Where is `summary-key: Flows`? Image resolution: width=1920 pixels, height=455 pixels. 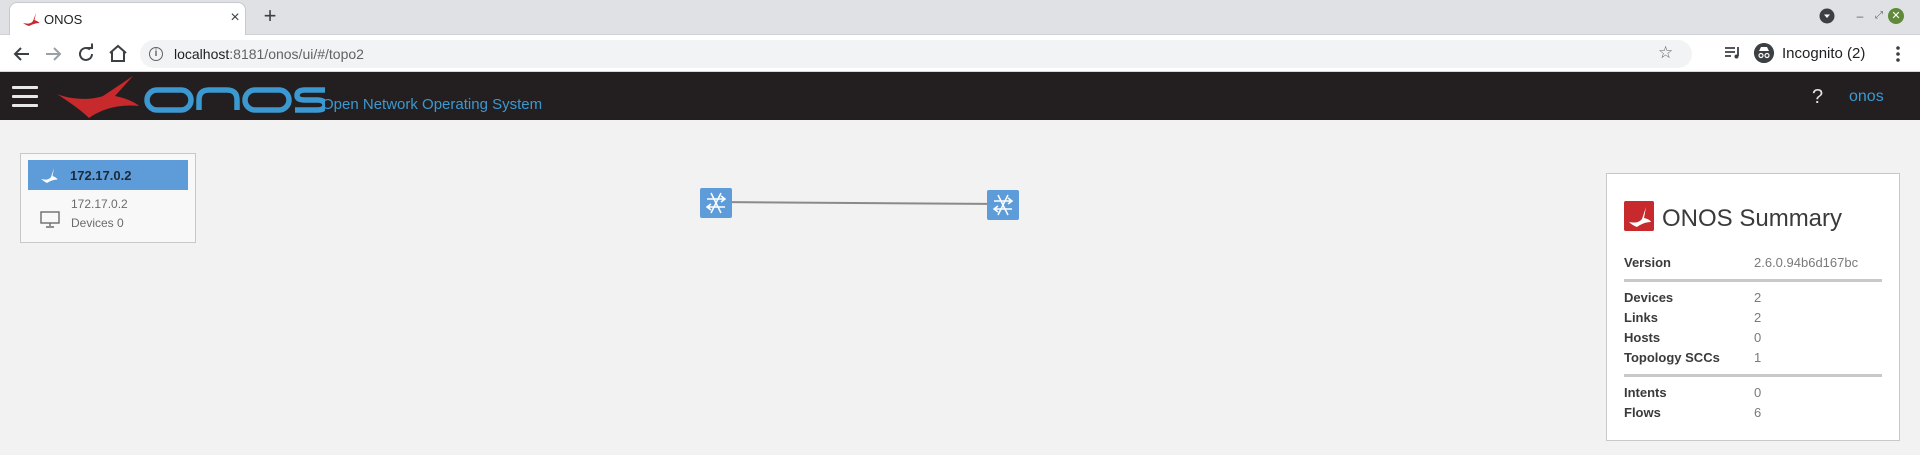
summary-key: Flows is located at coordinates (1642, 412).